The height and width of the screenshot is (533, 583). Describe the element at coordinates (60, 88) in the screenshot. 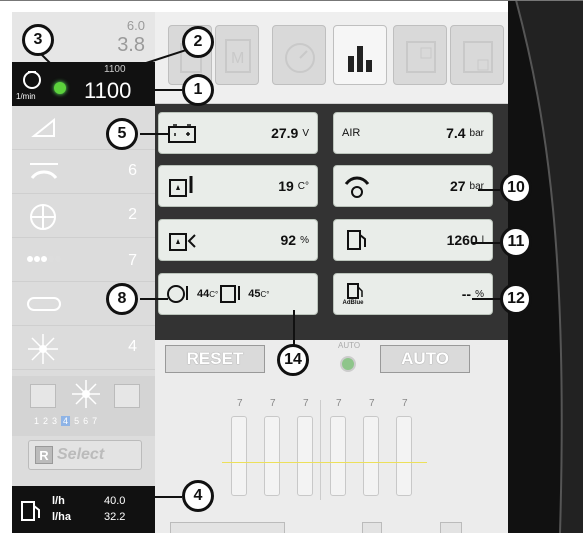

I see `status-led-icon` at that location.